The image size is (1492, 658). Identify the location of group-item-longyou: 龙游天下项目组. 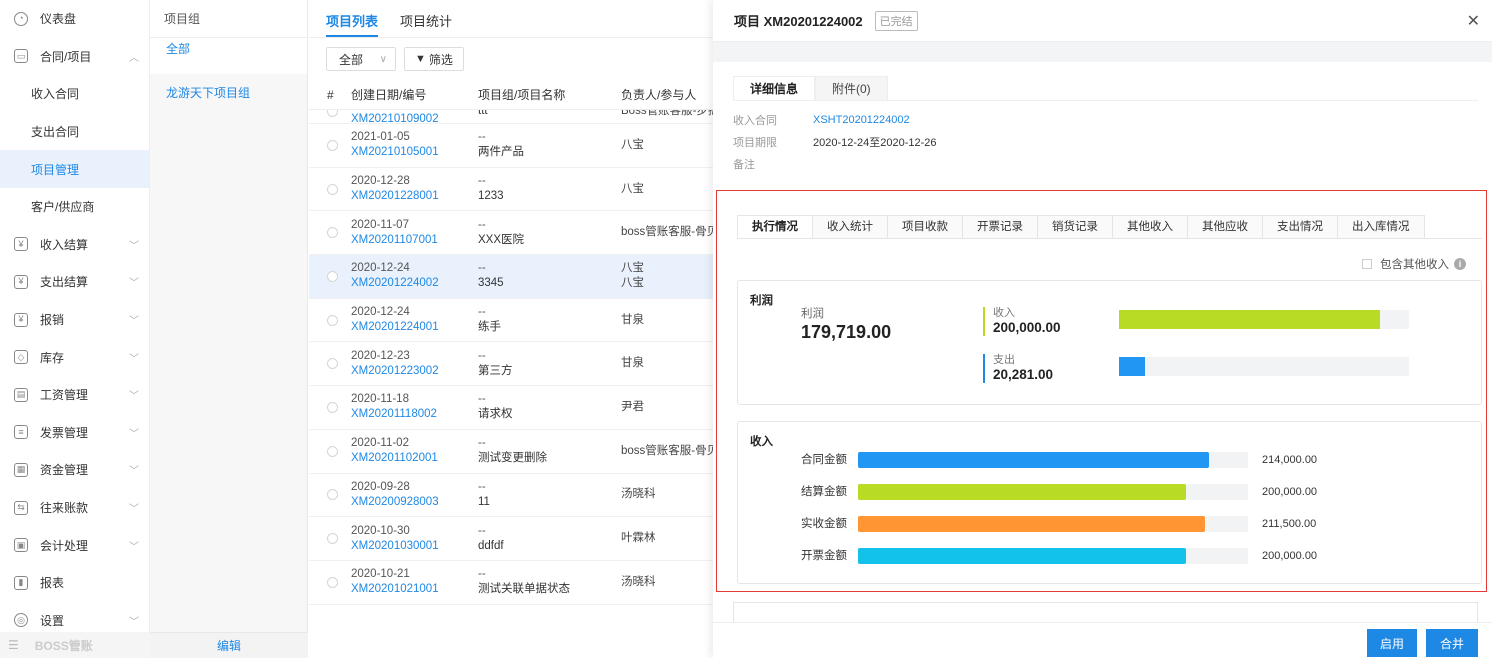
(228, 92).